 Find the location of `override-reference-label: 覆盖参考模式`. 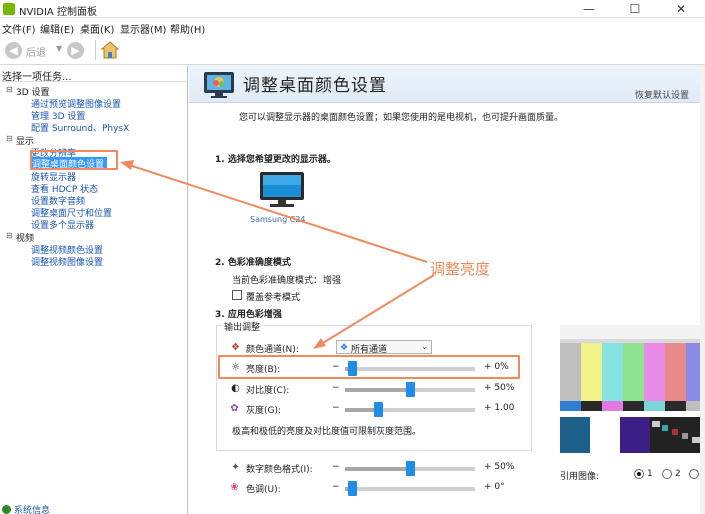

override-reference-label: 覆盖参考模式 is located at coordinates (273, 298).